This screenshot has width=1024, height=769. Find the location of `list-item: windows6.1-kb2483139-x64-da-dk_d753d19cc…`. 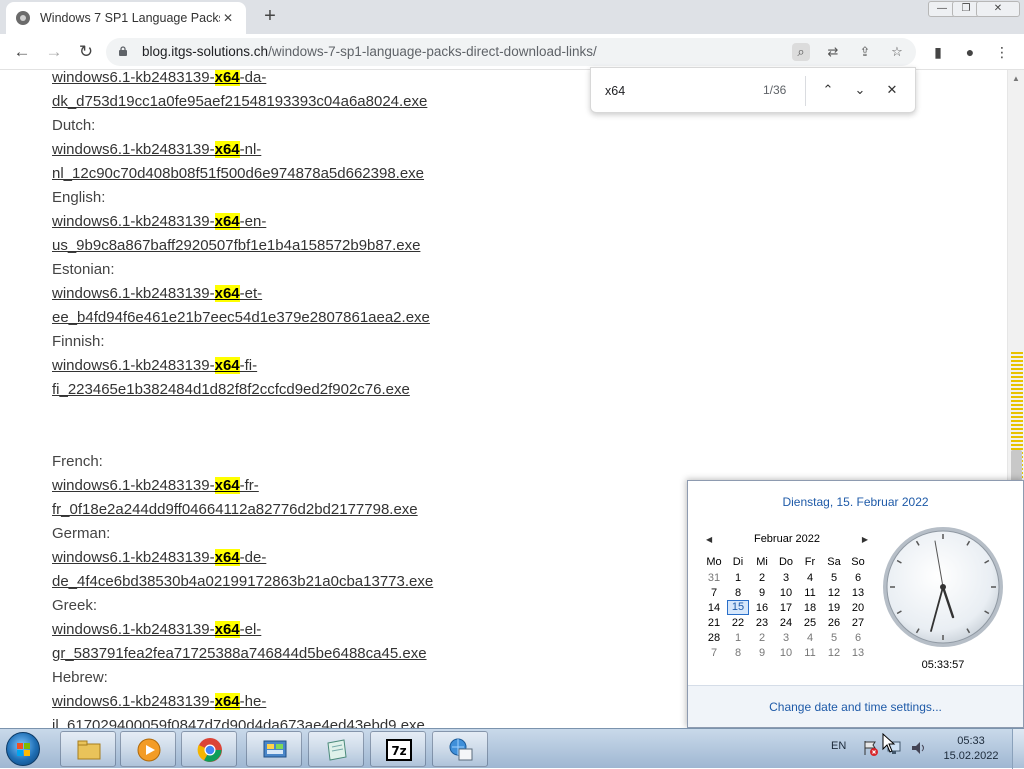

list-item: windows6.1-kb2483139-x64-da-dk_d753d19cc… is located at coordinates (352, 92).